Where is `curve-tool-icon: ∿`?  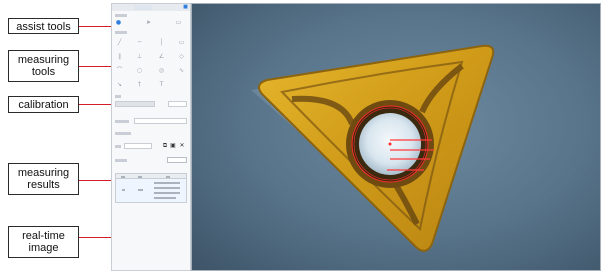
curve-tool-icon: ∿ is located at coordinates (181, 70).